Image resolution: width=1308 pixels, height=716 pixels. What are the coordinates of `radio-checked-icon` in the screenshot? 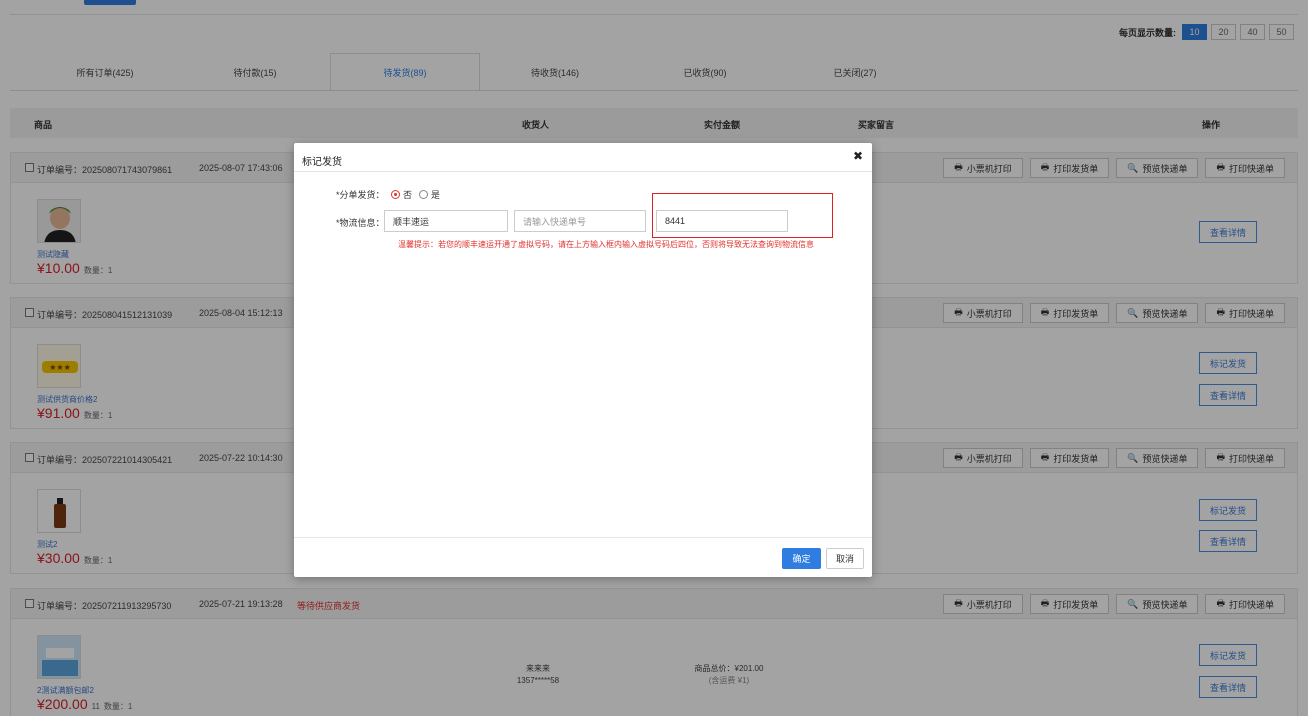 It's located at (395, 194).